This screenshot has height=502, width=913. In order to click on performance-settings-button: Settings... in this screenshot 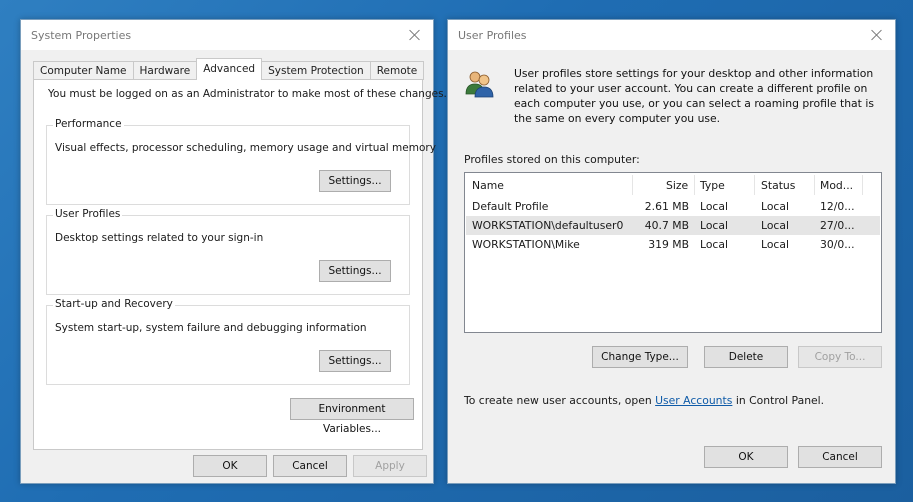, I will do `click(355, 181)`.